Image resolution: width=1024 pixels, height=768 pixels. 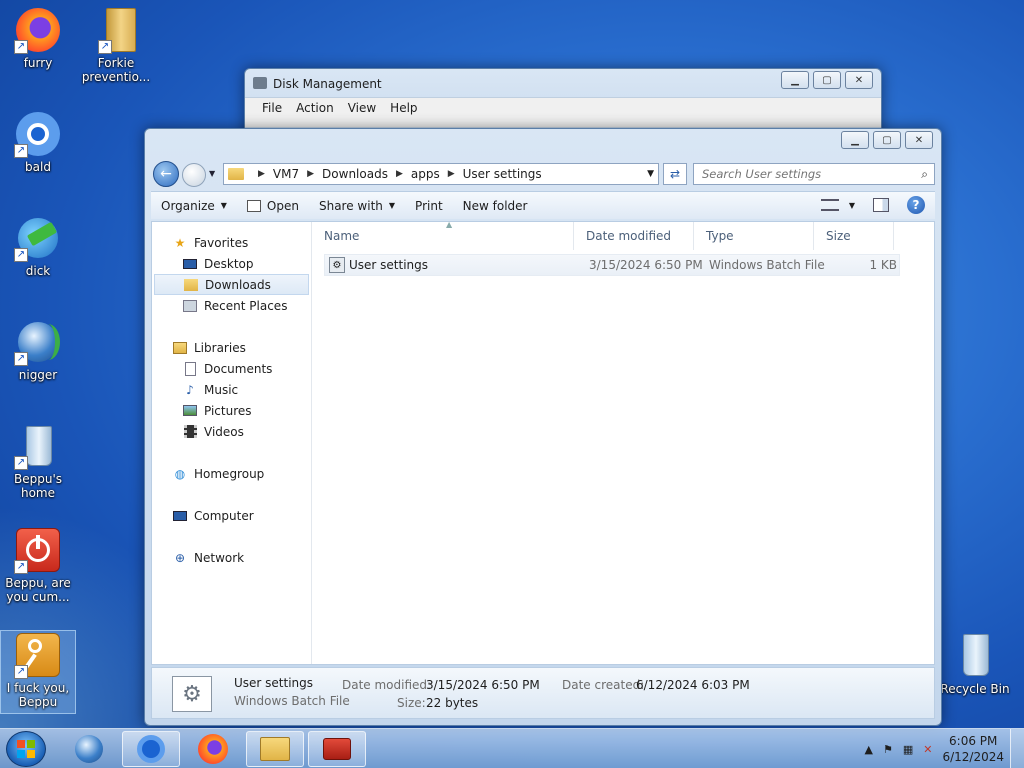 What do you see at coordinates (973, 749) in the screenshot?
I see `clock: 6:06 PM 6/12/2024` at bounding box center [973, 749].